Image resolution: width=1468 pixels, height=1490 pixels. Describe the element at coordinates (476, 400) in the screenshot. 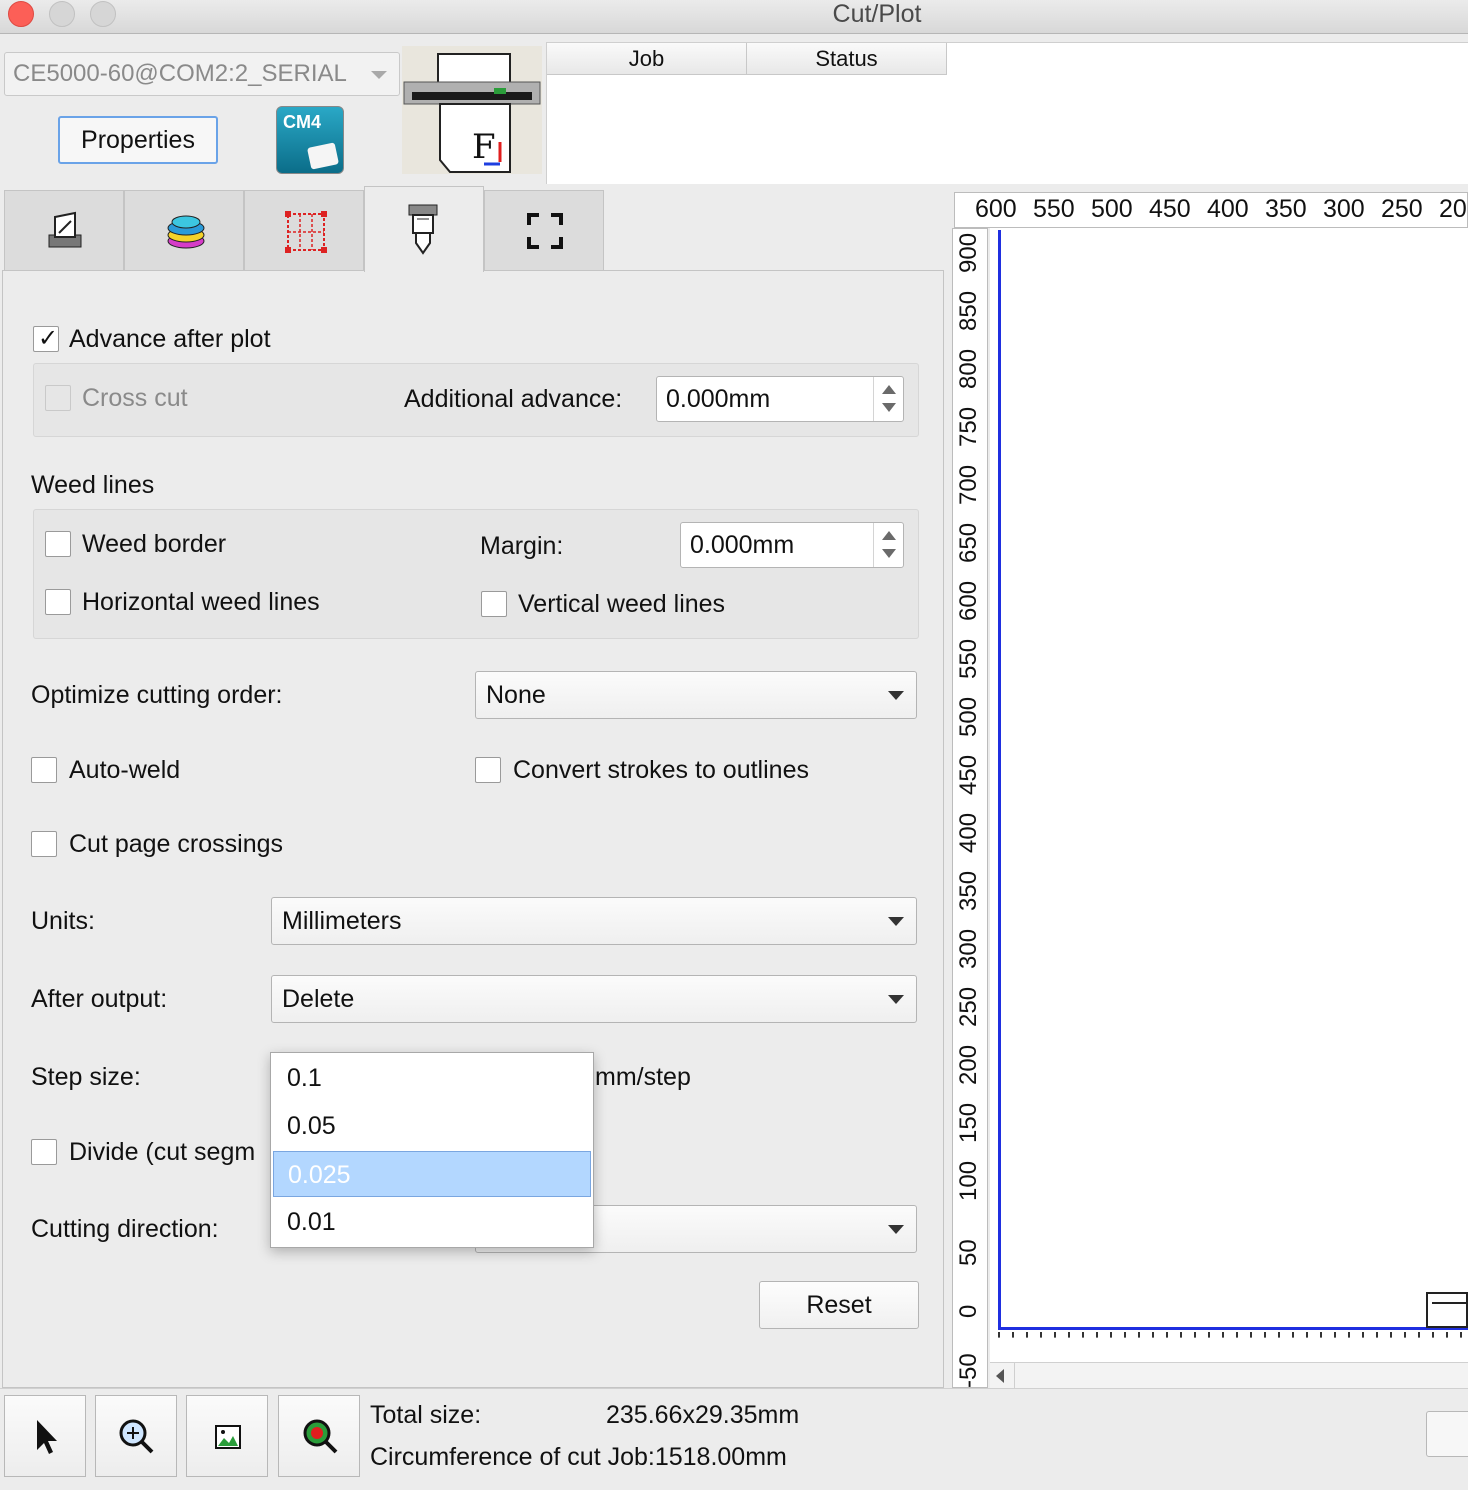

I see `advance-group: Cross cut Additional advance: 0.000mm` at that location.